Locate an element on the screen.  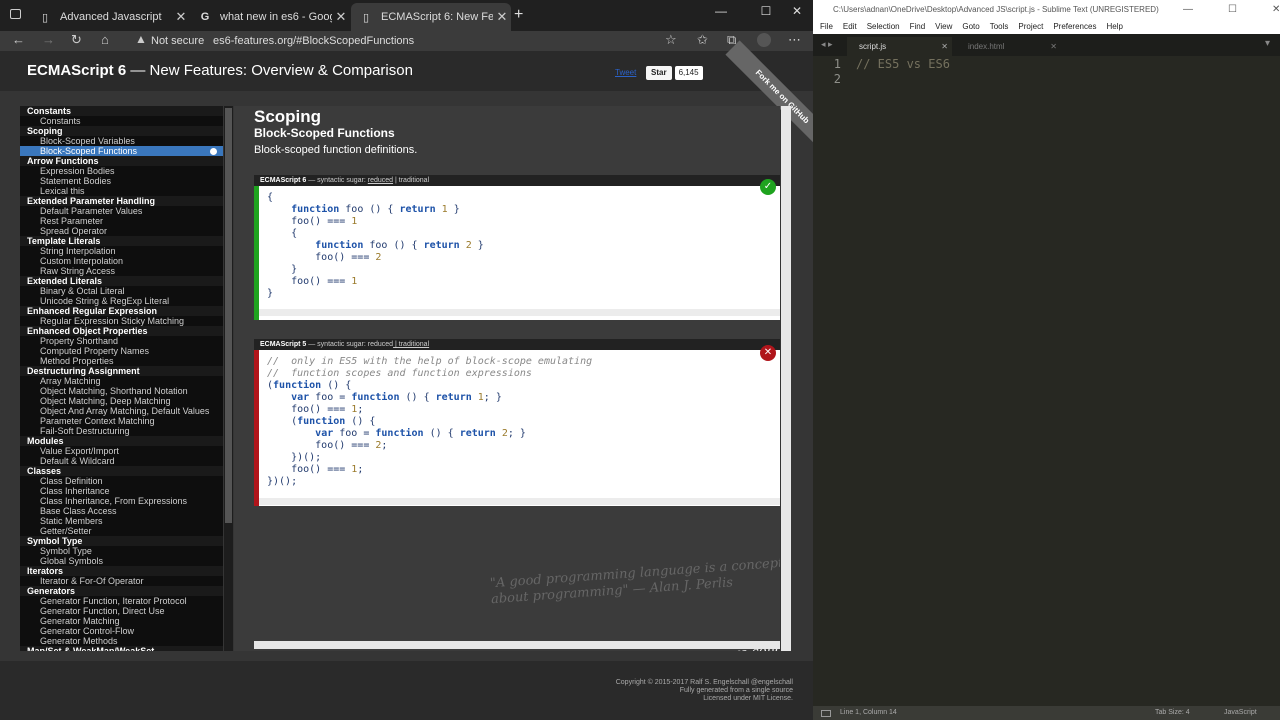
security-label: Not secure is located at coordinates (177, 41).